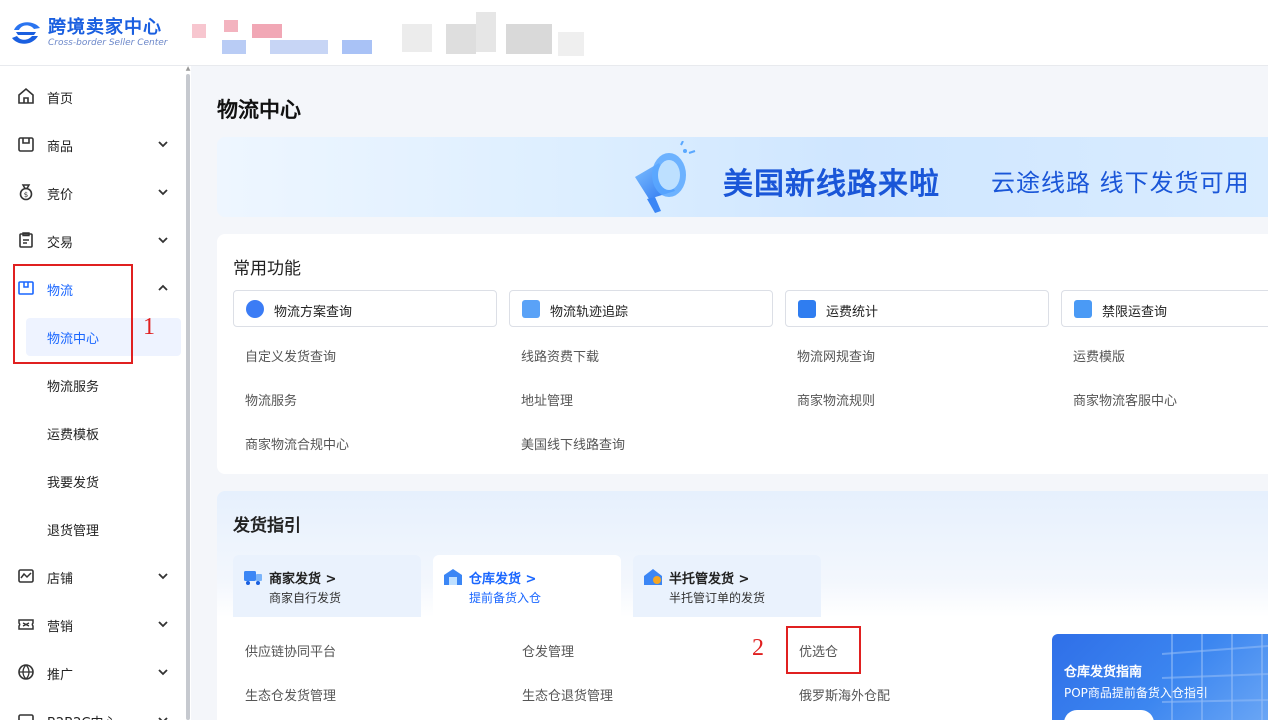 The height and width of the screenshot is (720, 1268). Describe the element at coordinates (831, 184) in the screenshot. I see `banner-headline: 美国新线路来啦` at that location.